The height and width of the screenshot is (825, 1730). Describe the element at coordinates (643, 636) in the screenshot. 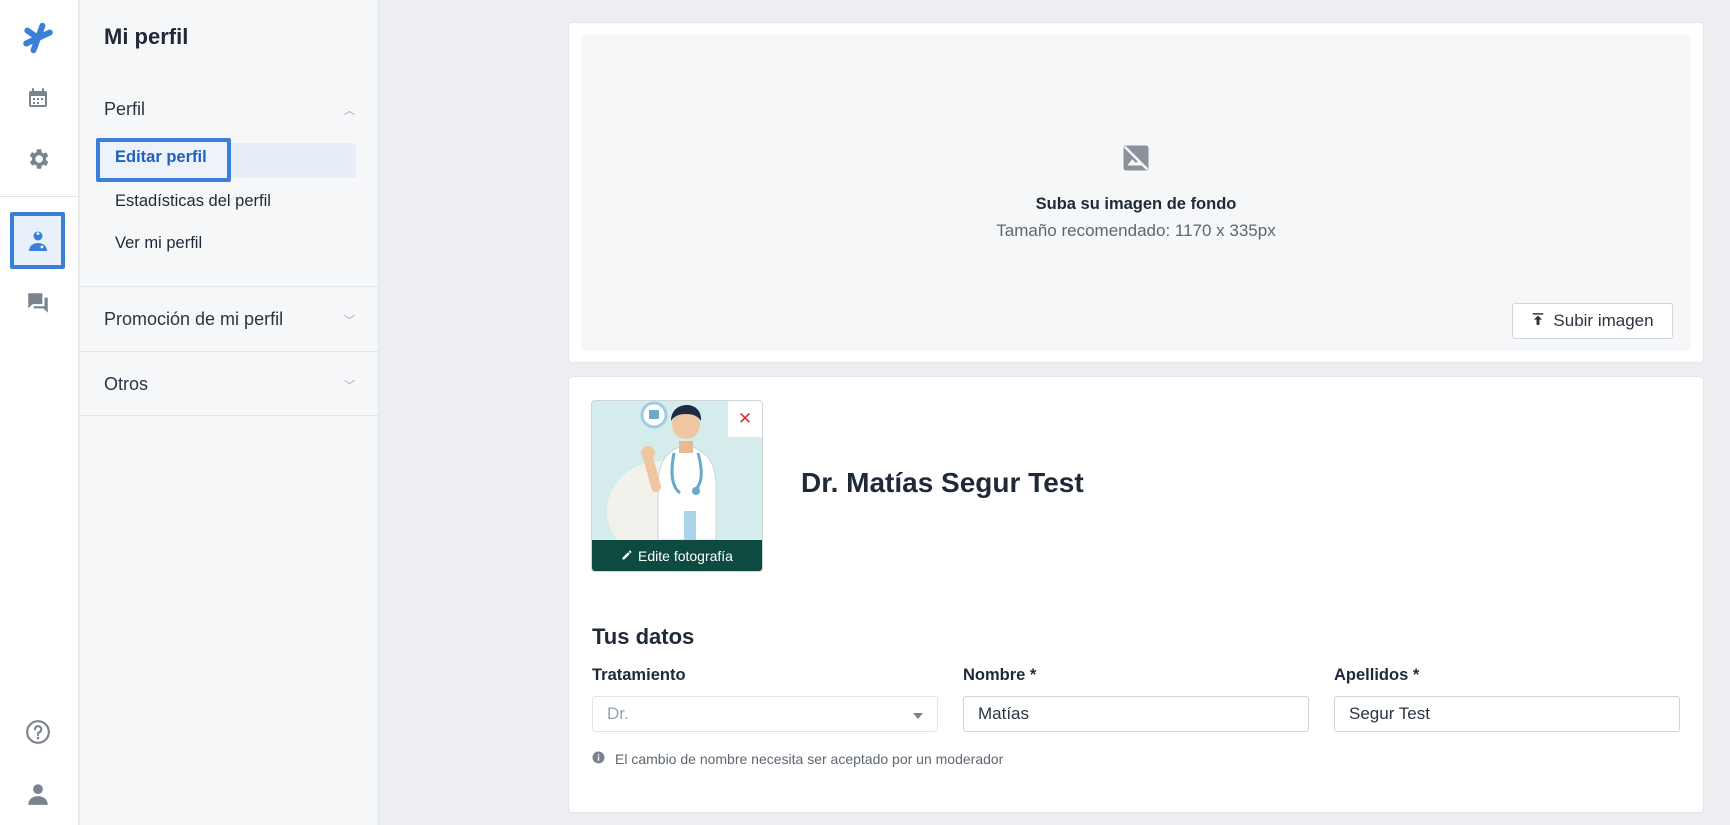

I see `form-heading: Tus datos` at that location.